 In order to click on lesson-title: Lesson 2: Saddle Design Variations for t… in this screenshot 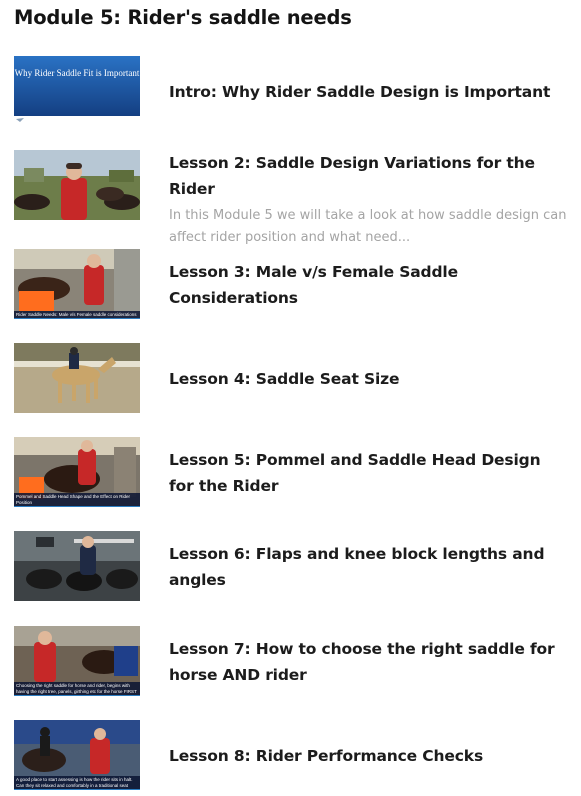, I will do `click(369, 176)`.